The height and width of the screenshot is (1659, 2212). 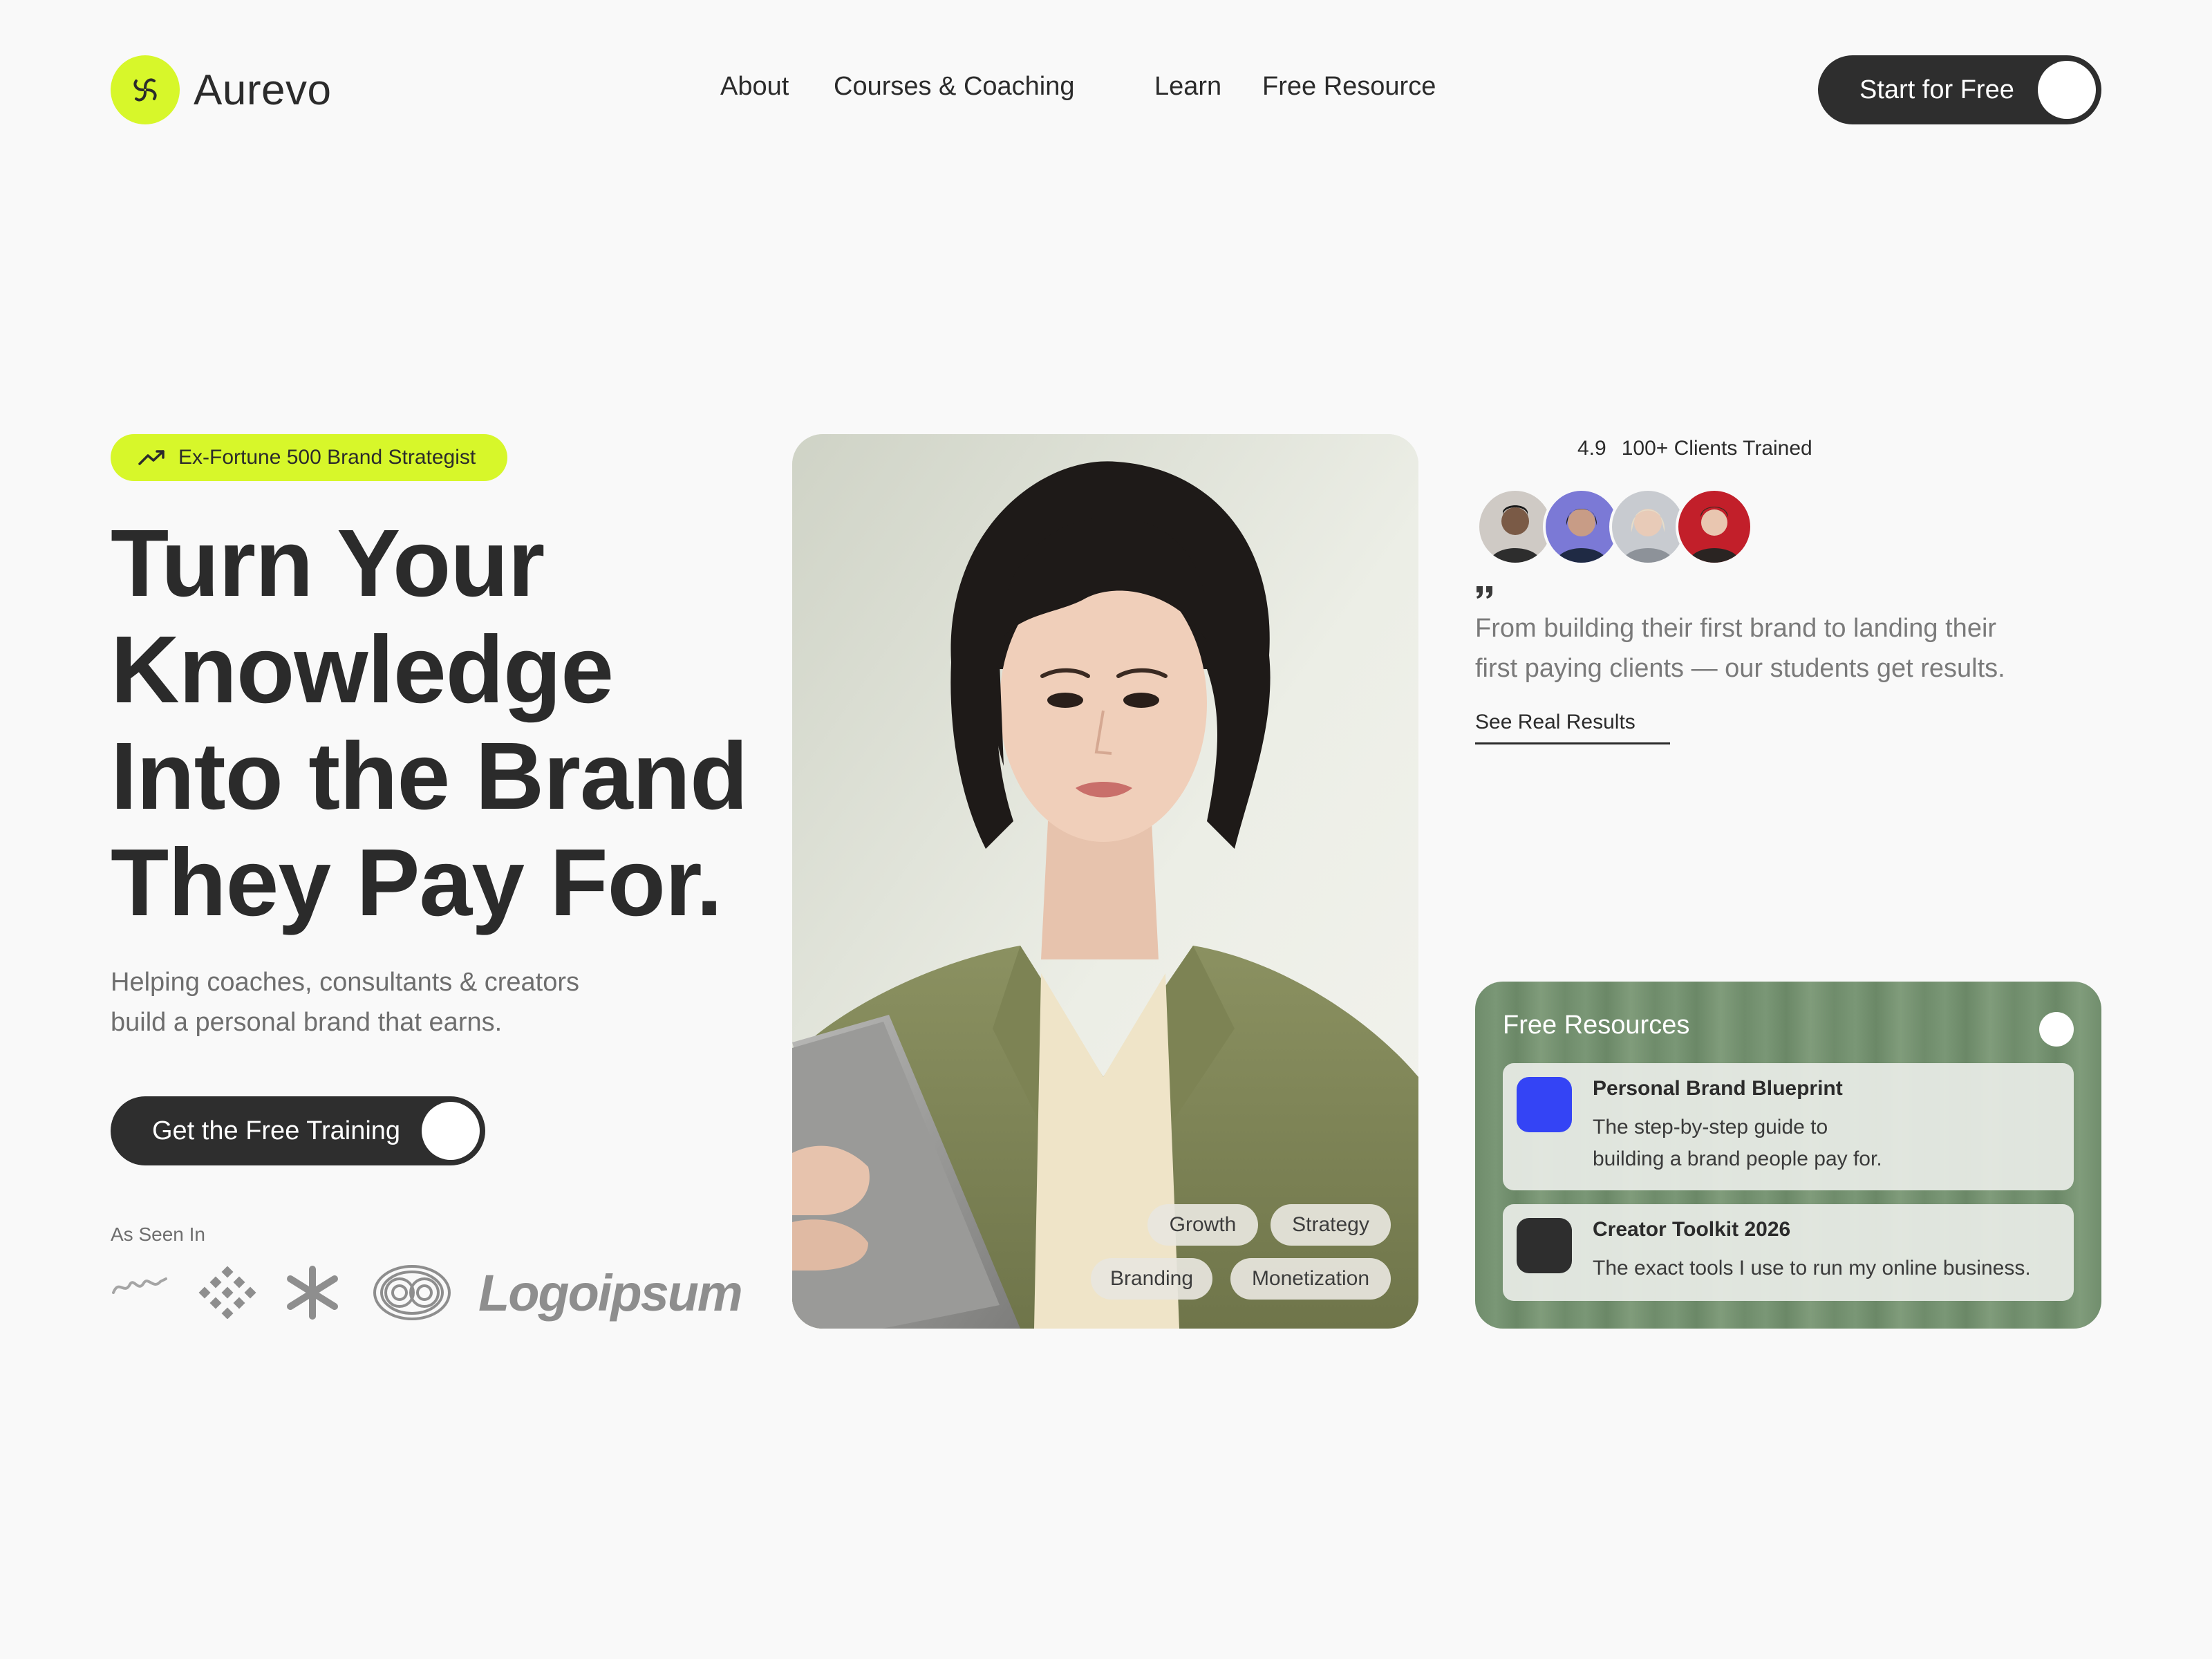 What do you see at coordinates (1718, 1088) in the screenshot?
I see `resource-title: Personal Brand Blueprint` at bounding box center [1718, 1088].